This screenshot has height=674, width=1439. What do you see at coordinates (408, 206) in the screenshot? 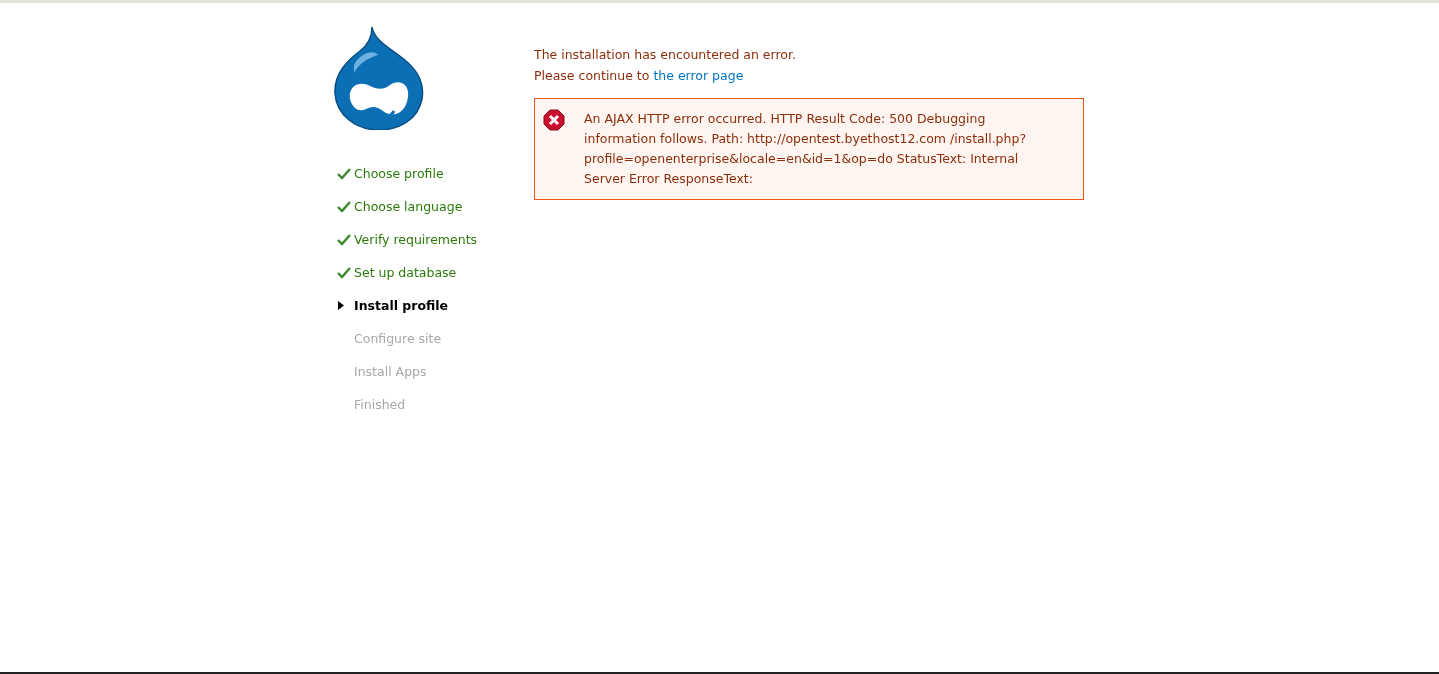
I see `step-label: Choose language` at bounding box center [408, 206].